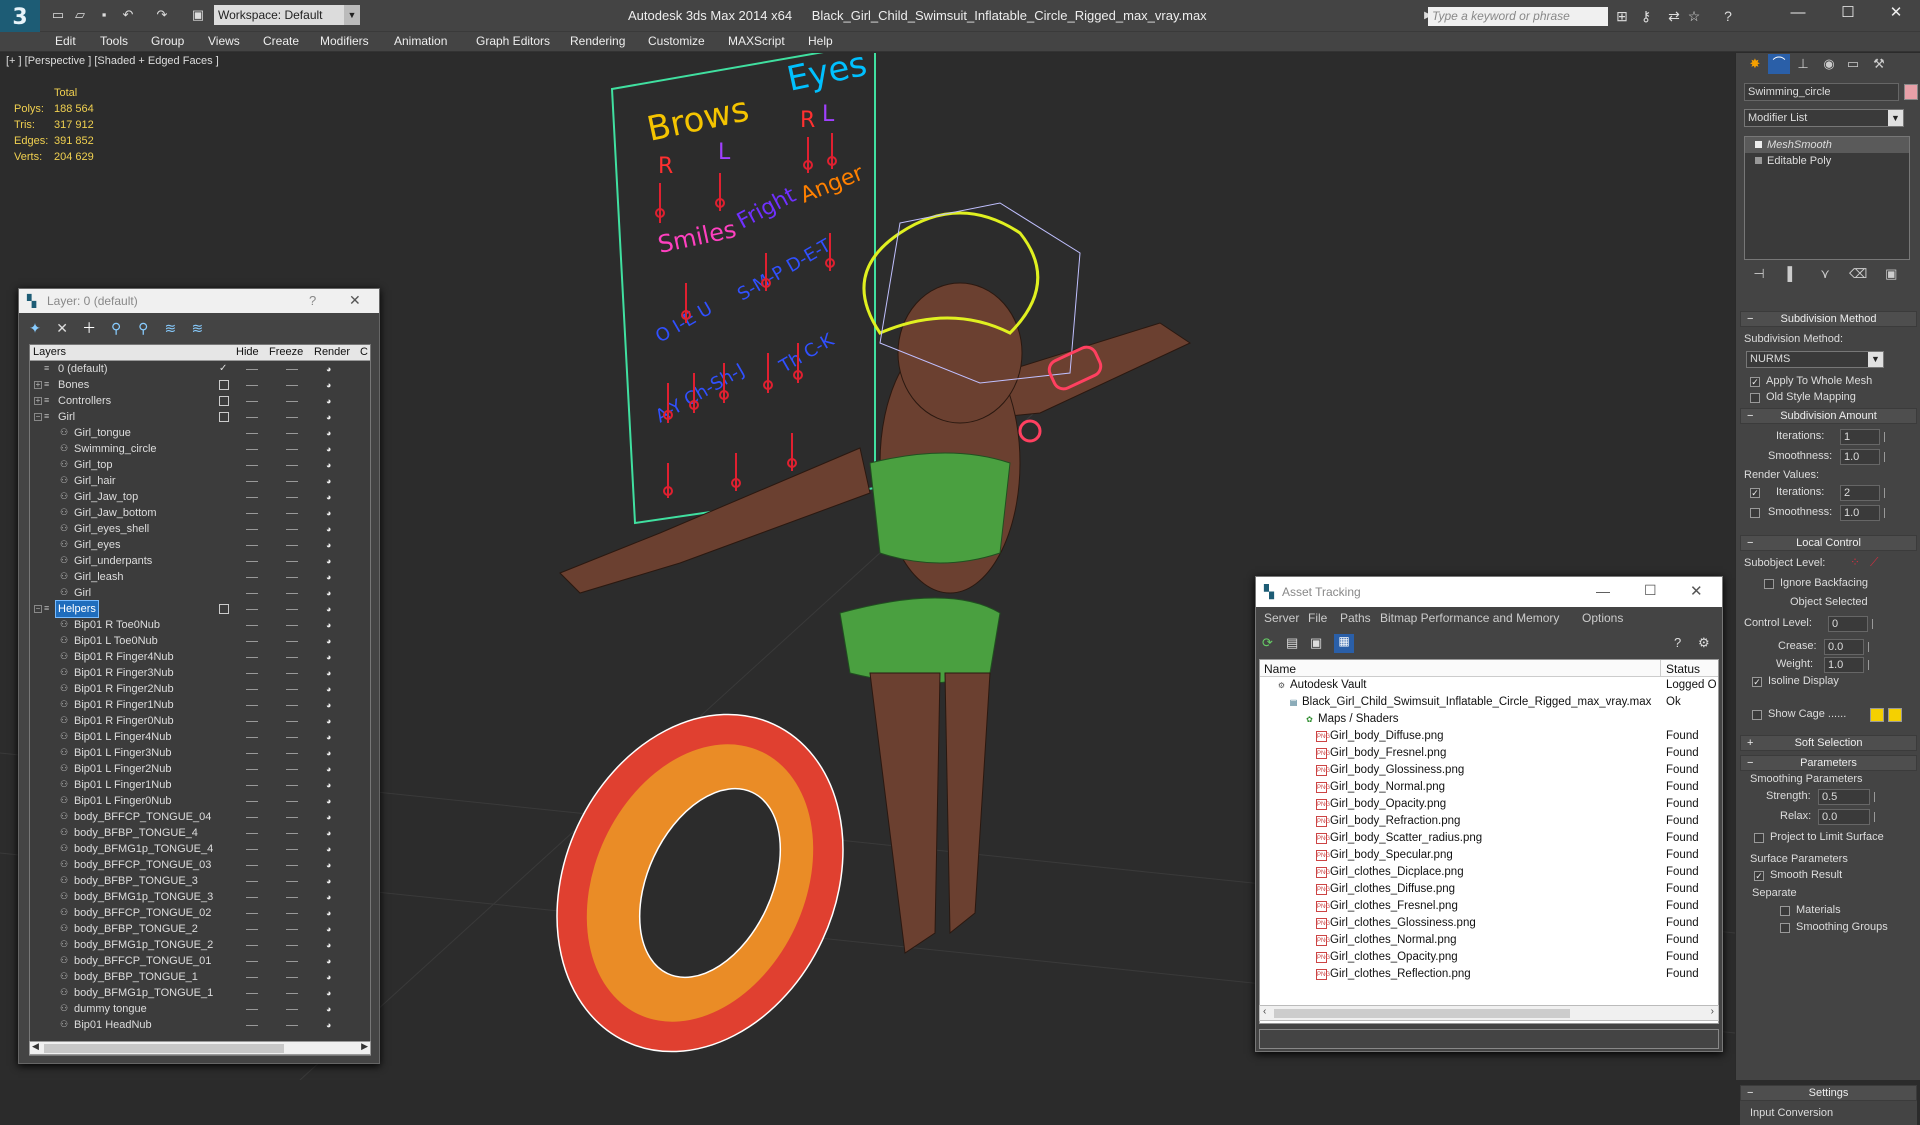  What do you see at coordinates (49, 352) in the screenshot?
I see `col-layers: Layers` at bounding box center [49, 352].